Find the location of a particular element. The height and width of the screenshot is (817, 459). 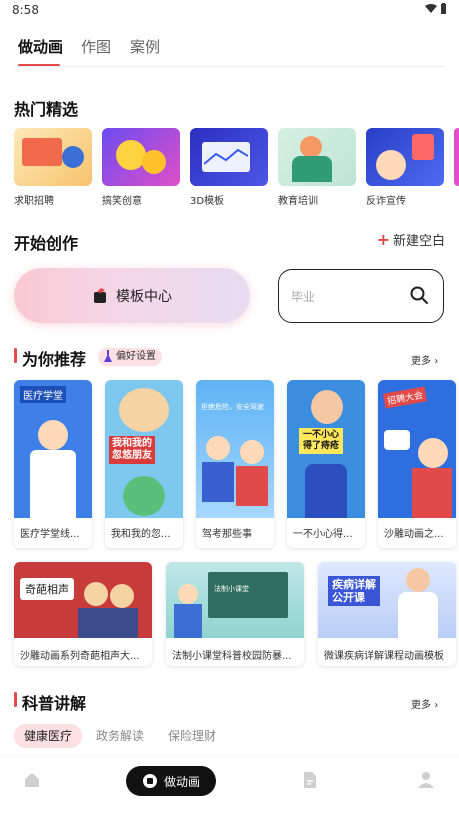

template-thumb: 医疗学堂 is located at coordinates (53, 449).